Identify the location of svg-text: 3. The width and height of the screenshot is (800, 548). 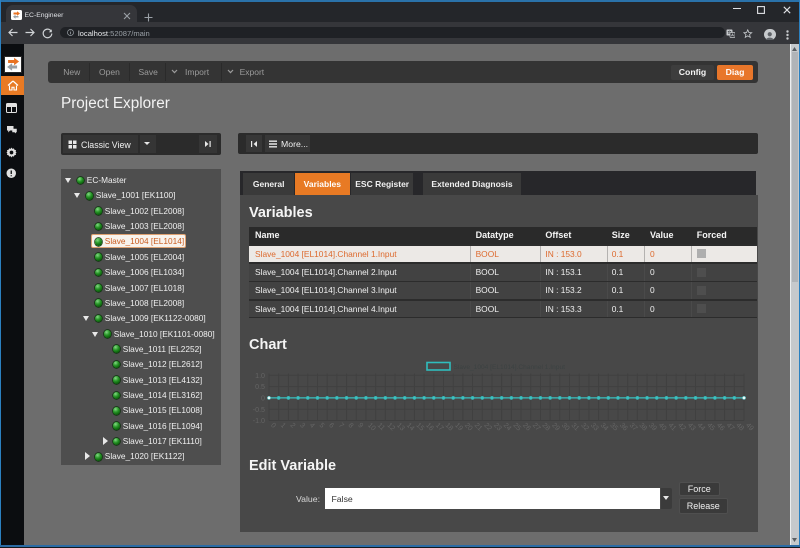
(302, 425).